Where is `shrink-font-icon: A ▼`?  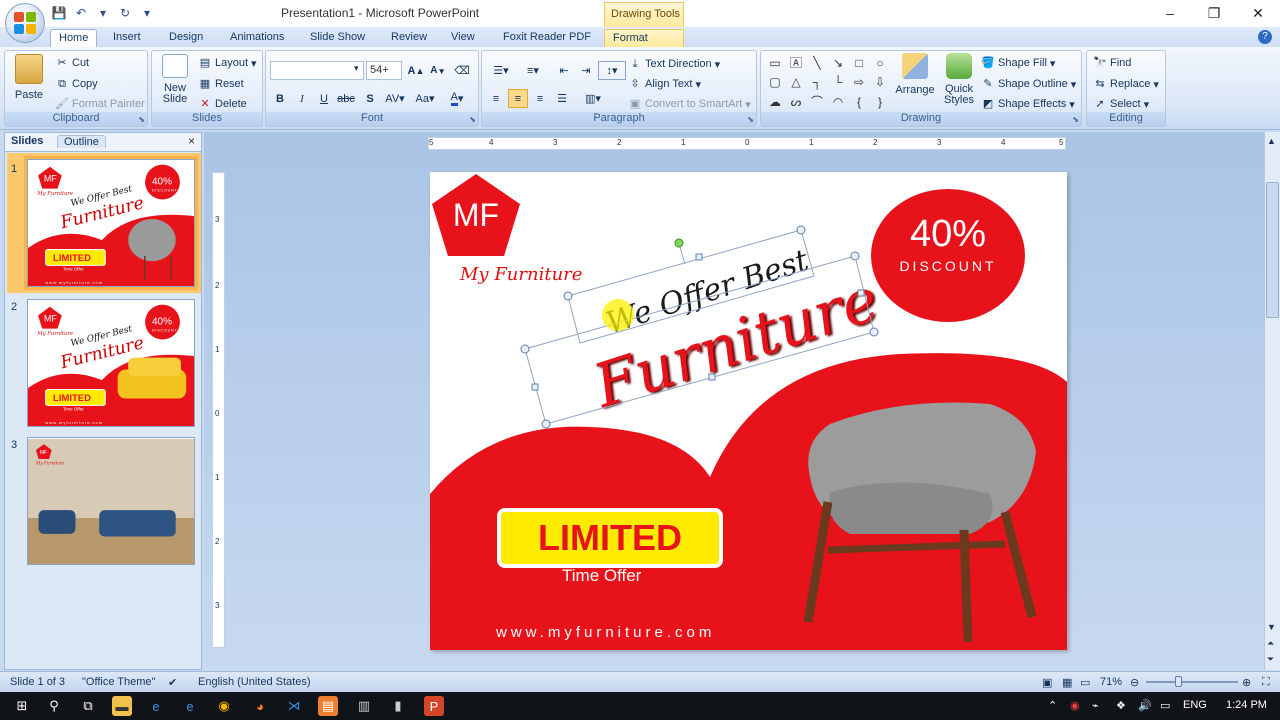
shrink-font-icon: A ▼ is located at coordinates (438, 70).